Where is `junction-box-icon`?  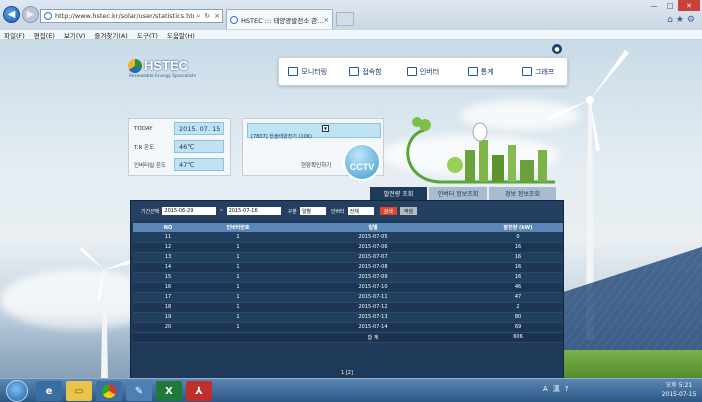 junction-box-icon is located at coordinates (354, 71).